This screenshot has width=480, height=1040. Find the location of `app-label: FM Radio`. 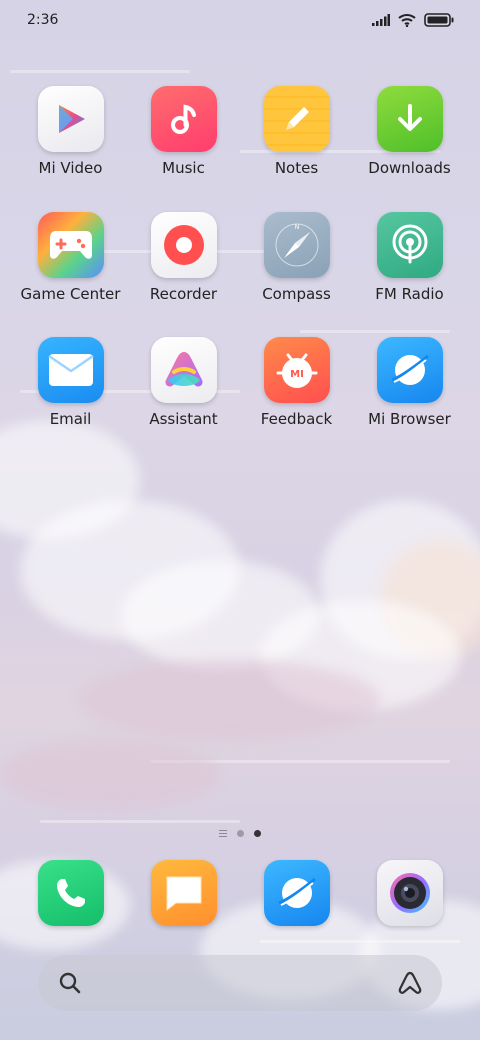

app-label: FM Radio is located at coordinates (409, 294).